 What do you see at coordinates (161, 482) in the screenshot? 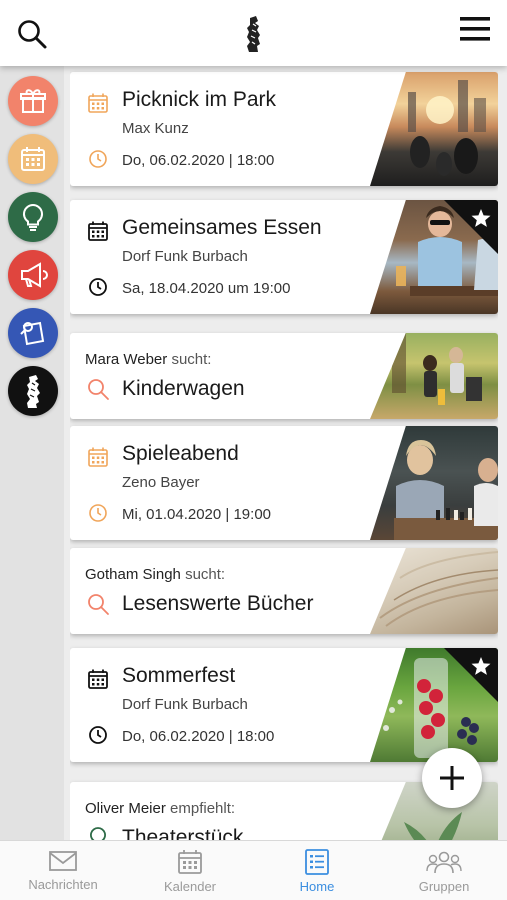
I see `event-organizer: Zeno Bayer` at bounding box center [161, 482].